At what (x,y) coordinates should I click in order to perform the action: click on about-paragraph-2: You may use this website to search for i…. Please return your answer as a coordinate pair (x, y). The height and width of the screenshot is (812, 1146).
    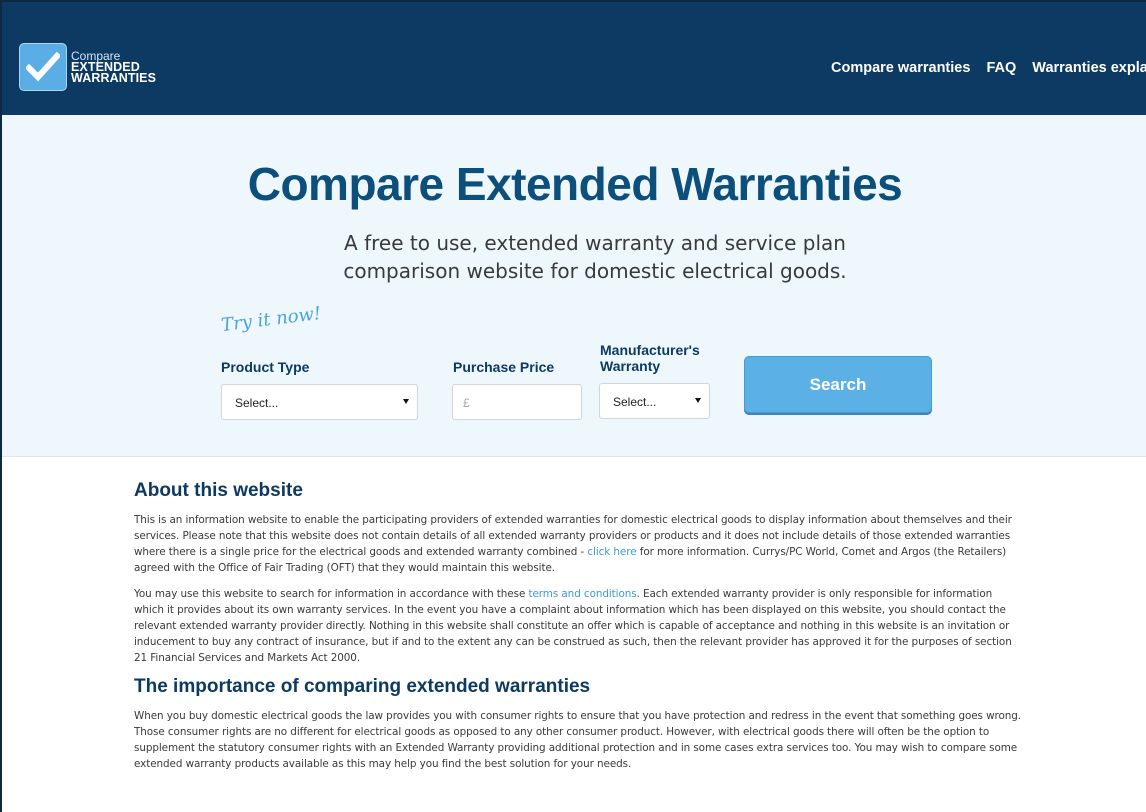
    Looking at the image, I should click on (579, 626).